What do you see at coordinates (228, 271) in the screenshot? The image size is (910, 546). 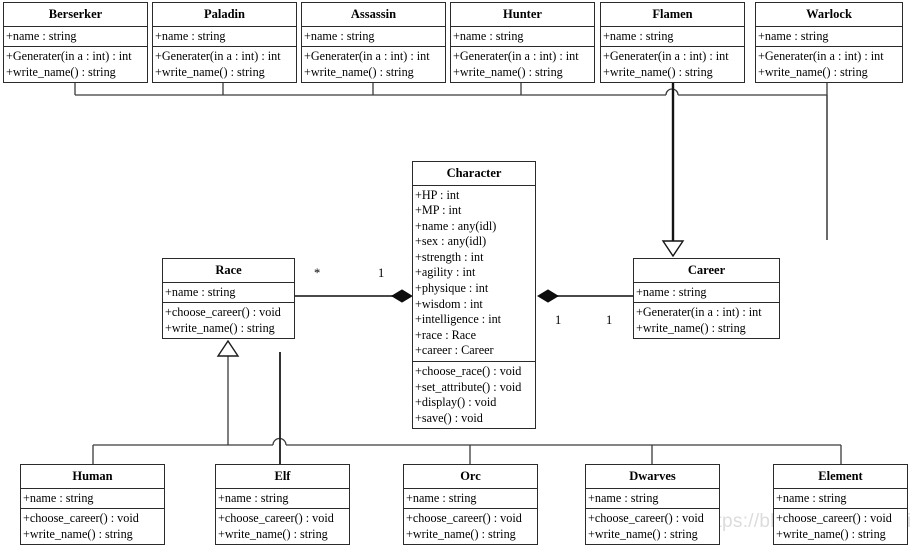 I see `class-name-race: Race` at bounding box center [228, 271].